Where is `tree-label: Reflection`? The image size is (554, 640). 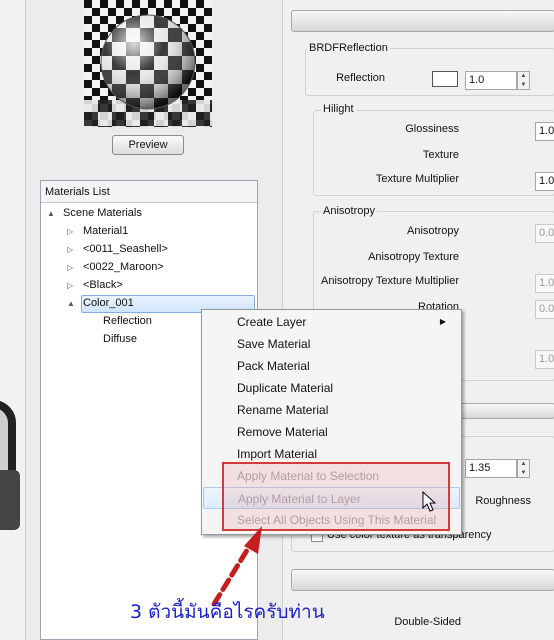
tree-label: Reflection is located at coordinates (127, 321).